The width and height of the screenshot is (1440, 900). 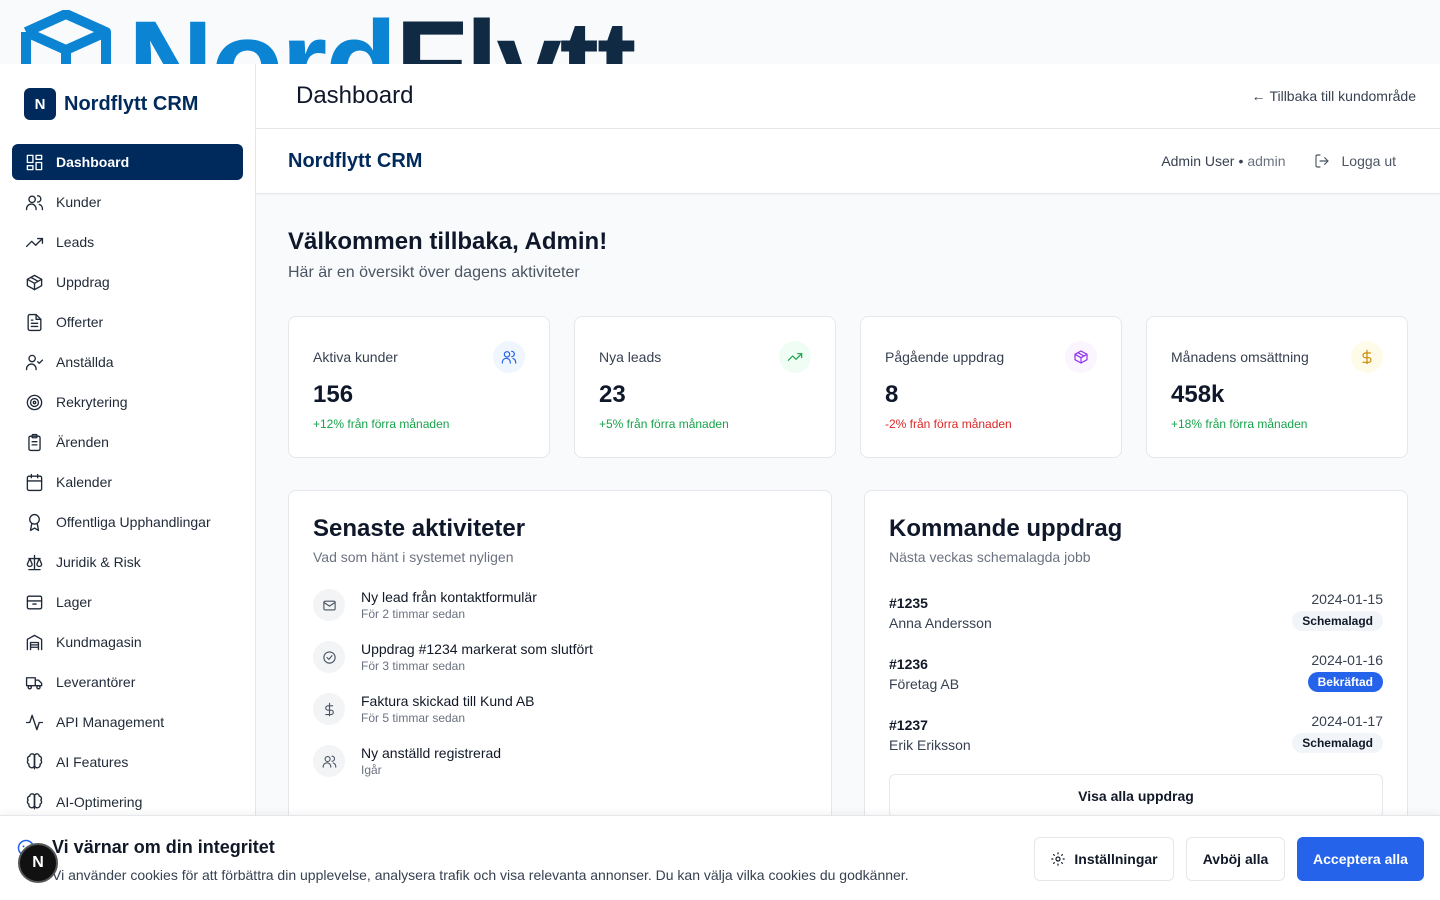 What do you see at coordinates (99, 642) in the screenshot?
I see `sidebar-item-label: Kundmagasin` at bounding box center [99, 642].